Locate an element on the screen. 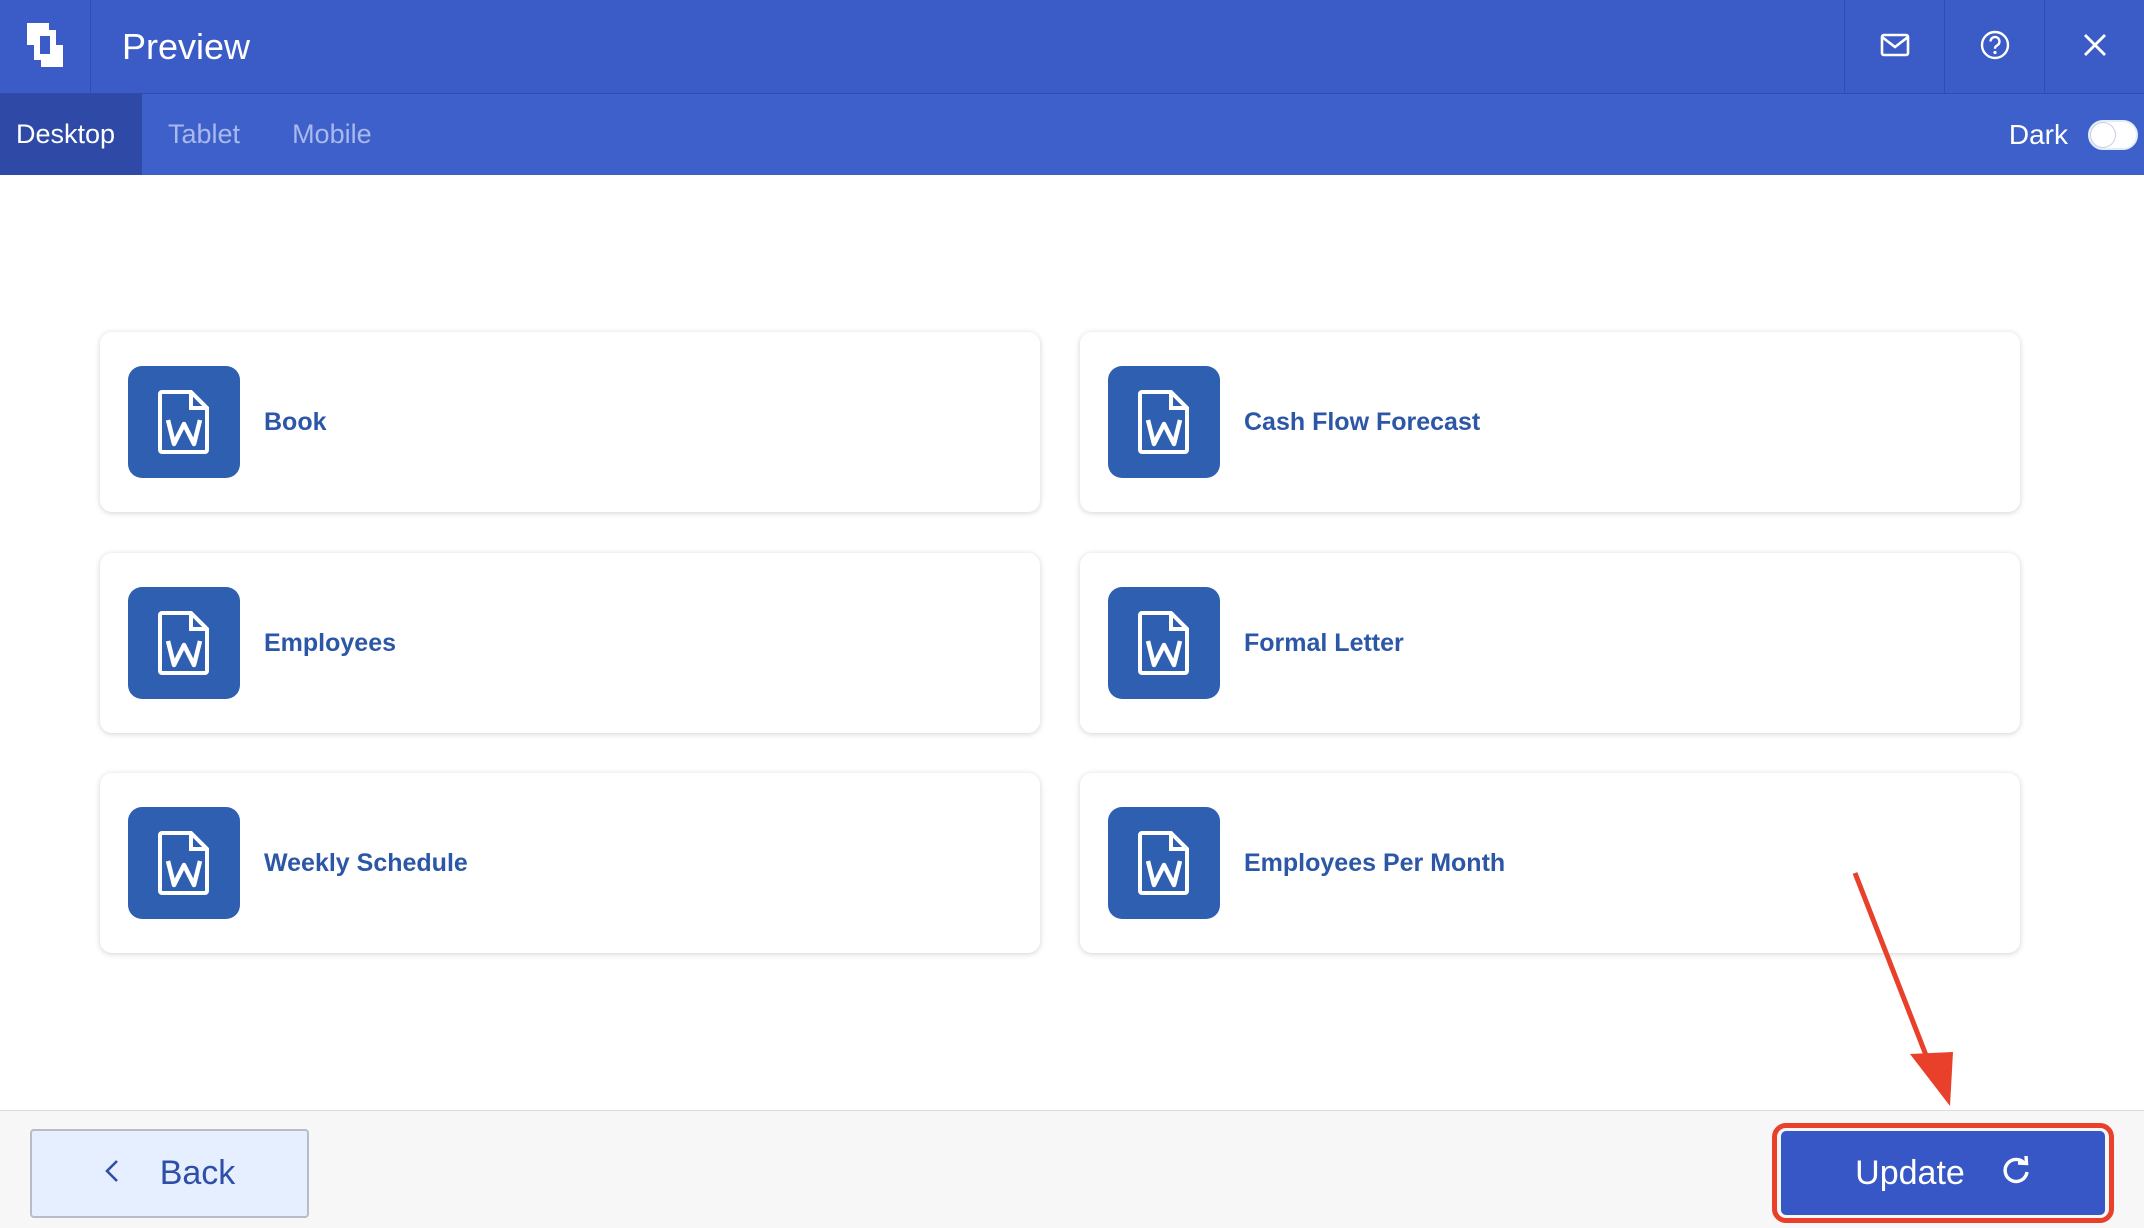 The height and width of the screenshot is (1228, 2144). back-button: Back is located at coordinates (169, 1173).